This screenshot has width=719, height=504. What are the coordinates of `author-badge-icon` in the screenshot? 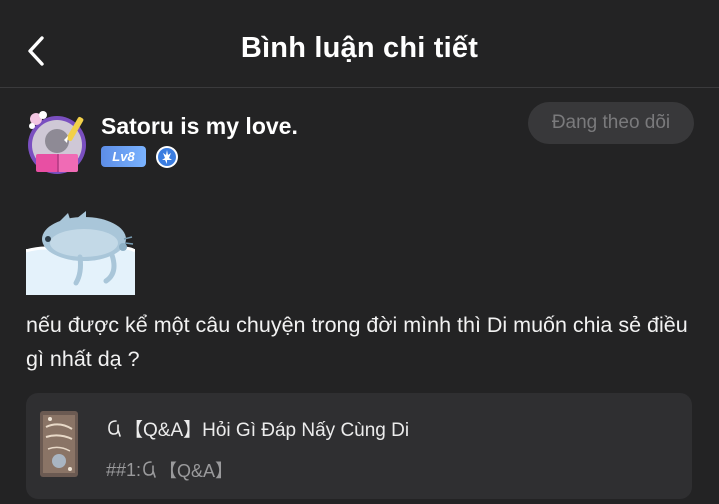 It's located at (167, 157).